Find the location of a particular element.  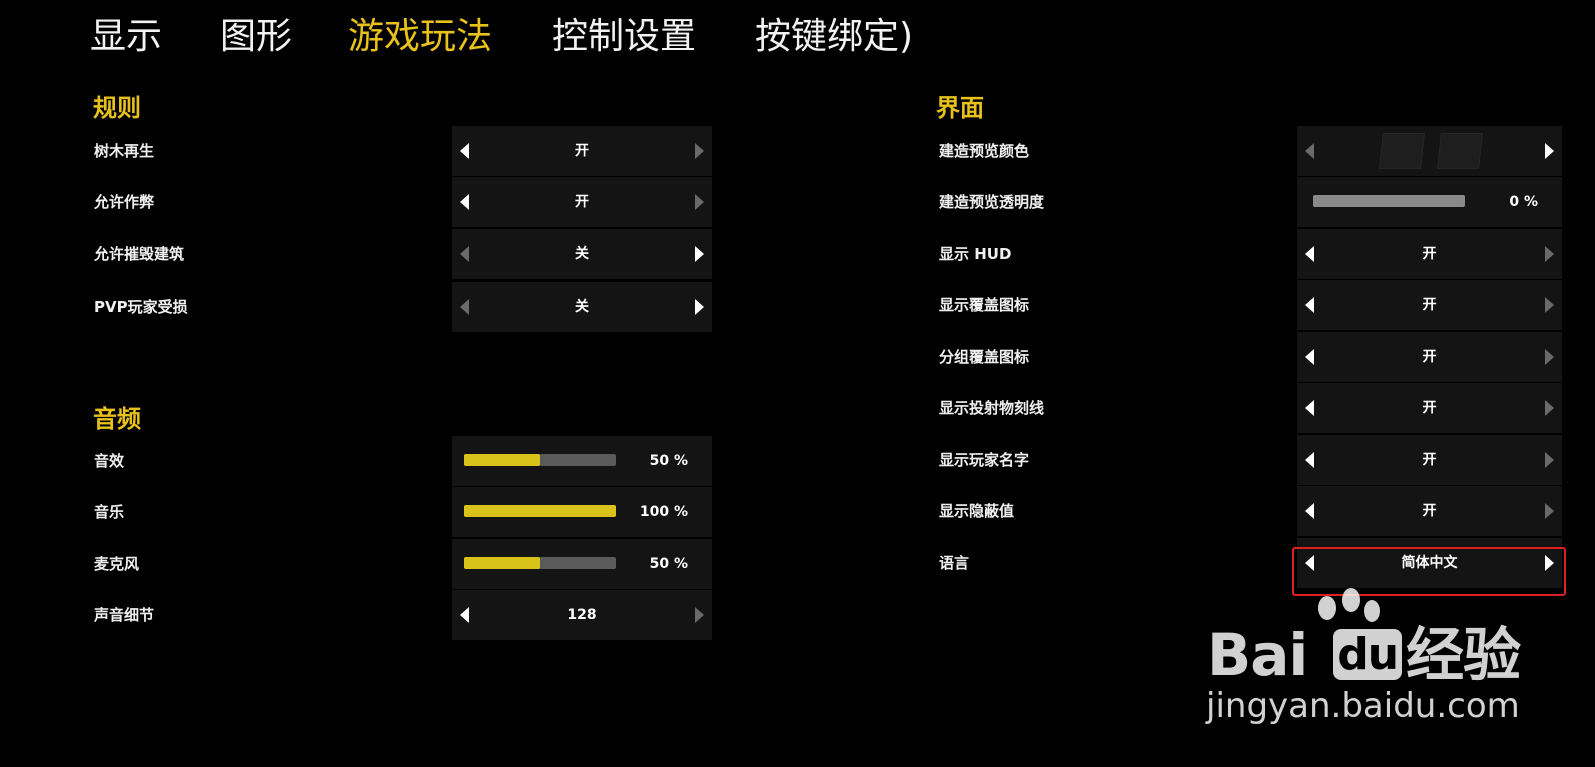

pvp-damage-value: 关 is located at coordinates (582, 307).